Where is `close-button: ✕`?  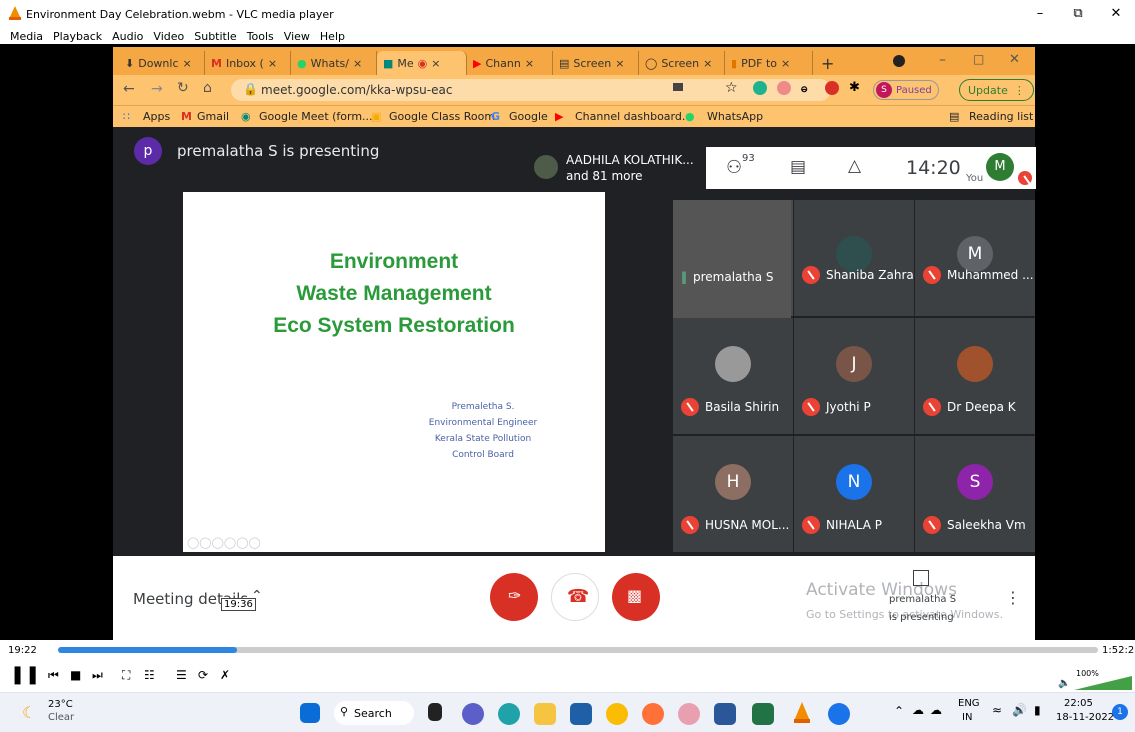
close-button: ✕ is located at coordinates (1116, 14).